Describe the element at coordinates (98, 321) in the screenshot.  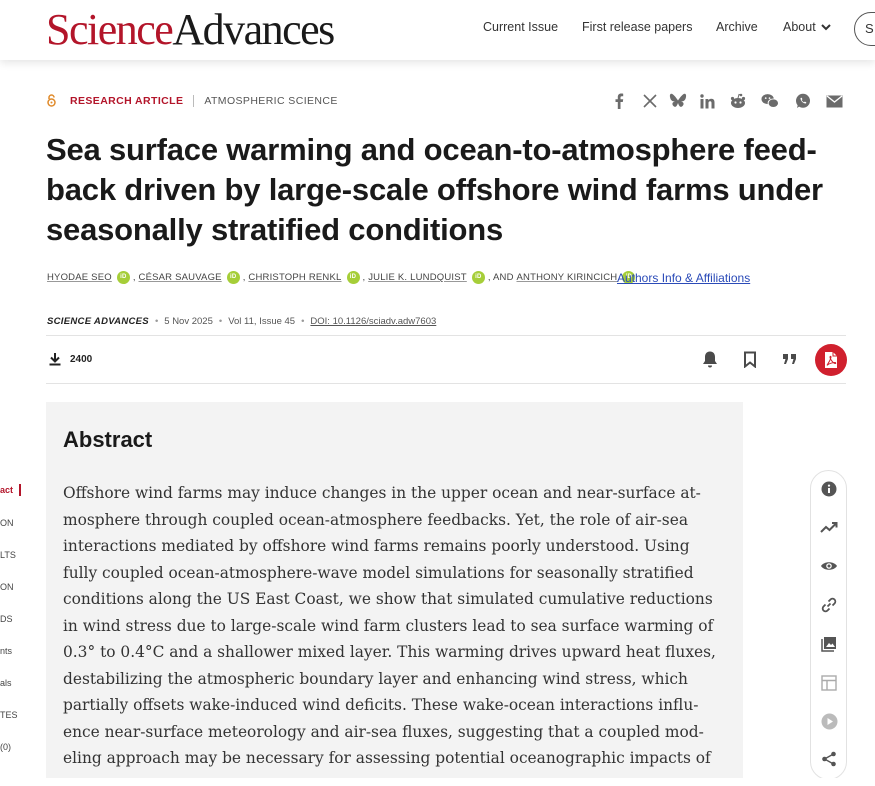
I see `journal-name: SCIENCE ADVANCES` at that location.